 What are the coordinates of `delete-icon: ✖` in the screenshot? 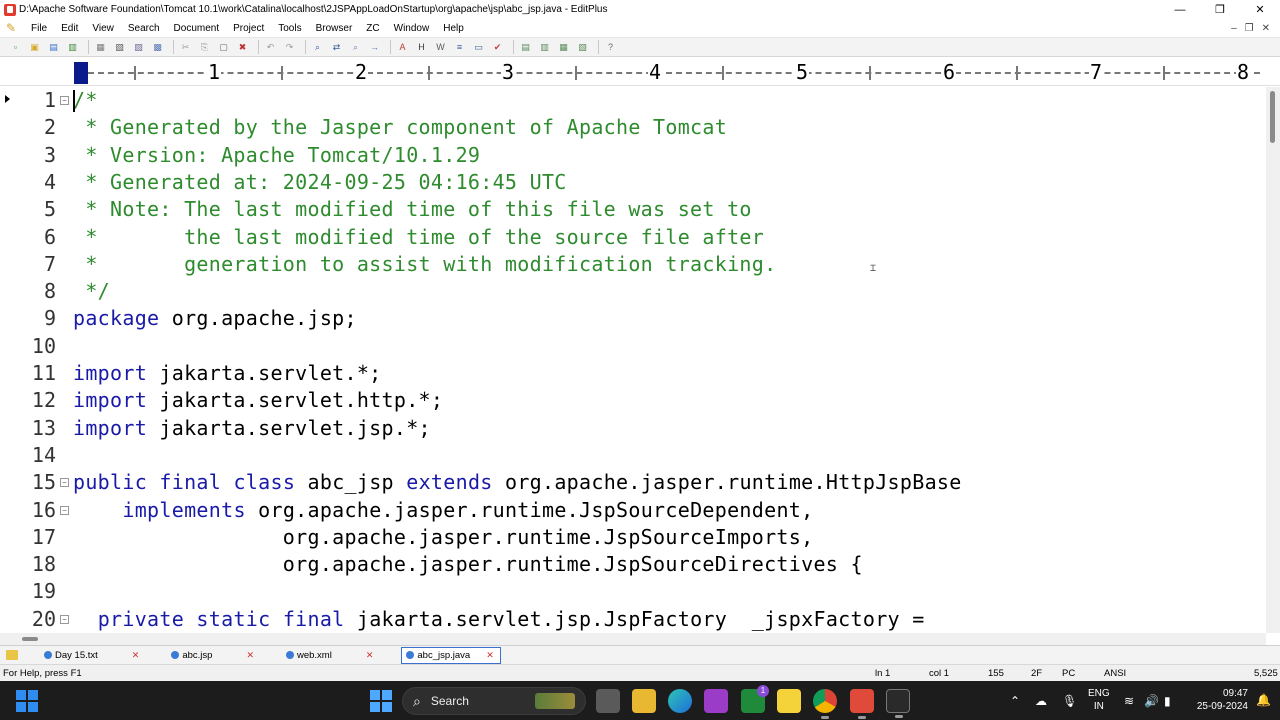 It's located at (242, 47).